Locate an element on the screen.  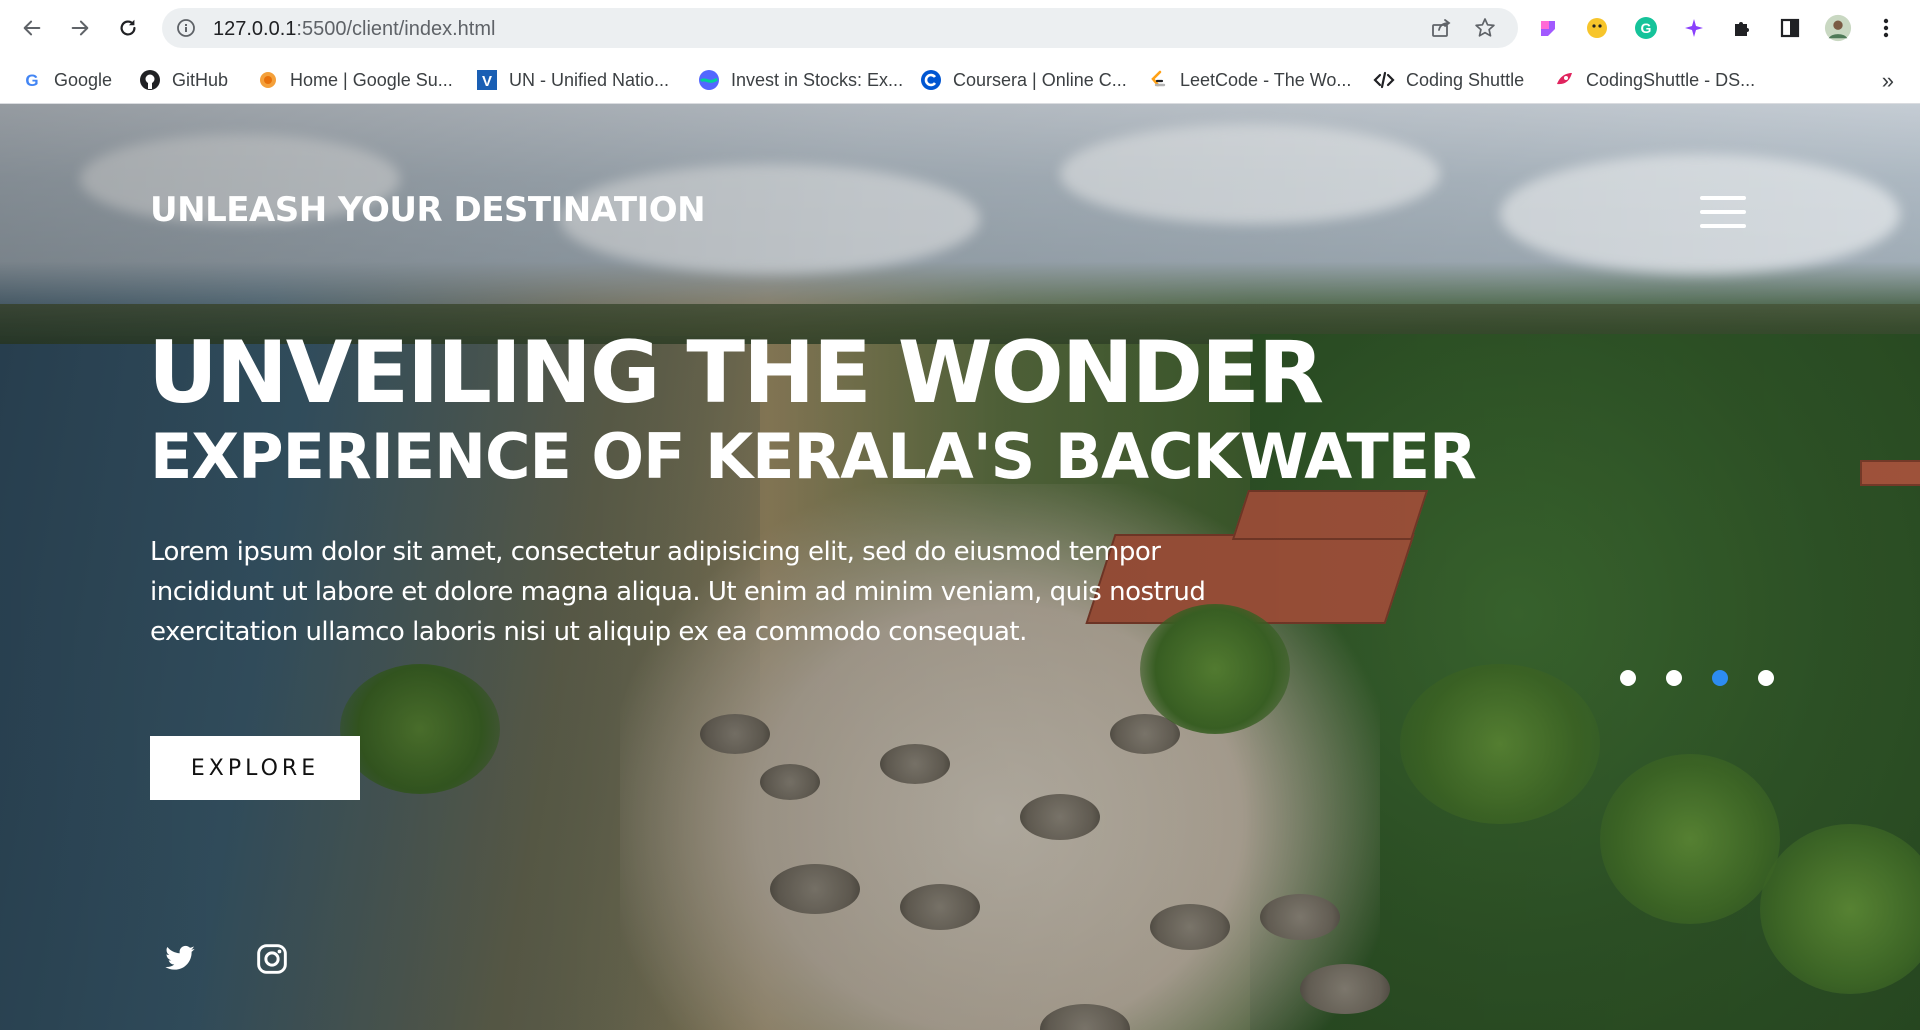
forward-button is located at coordinates (80, 28).